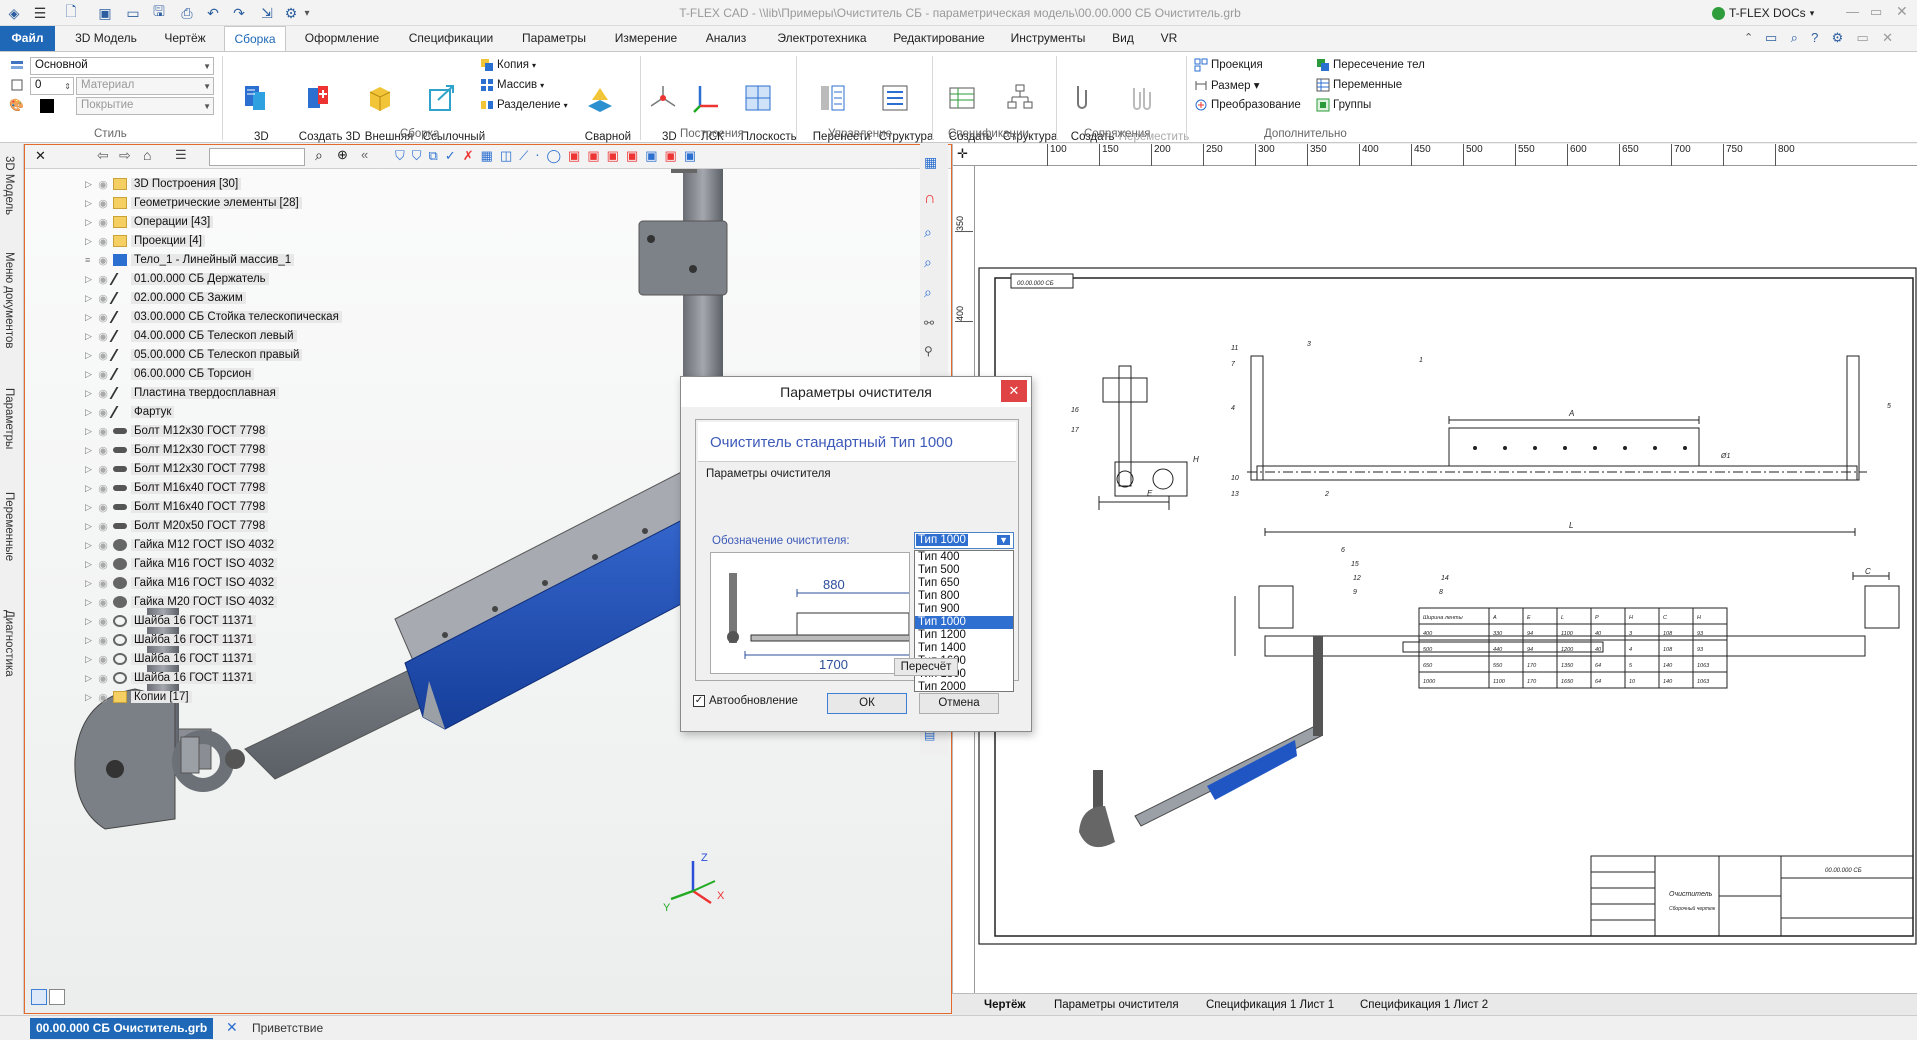 The image size is (1917, 1040). What do you see at coordinates (1748, 37) in the screenshot?
I see `collapse-ribbon-icon: ⌃` at bounding box center [1748, 37].